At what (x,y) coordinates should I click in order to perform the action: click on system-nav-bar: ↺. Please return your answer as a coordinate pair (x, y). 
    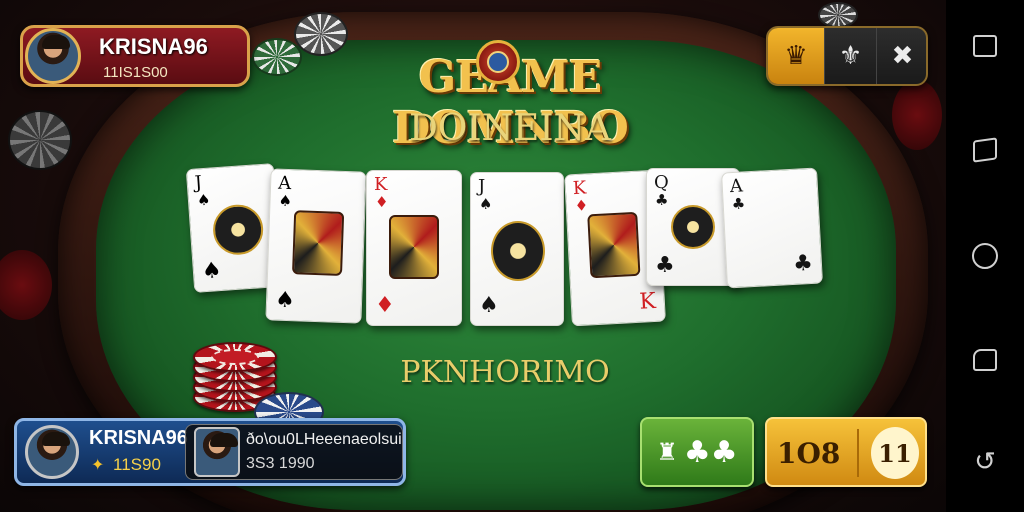
    Looking at the image, I should click on (985, 256).